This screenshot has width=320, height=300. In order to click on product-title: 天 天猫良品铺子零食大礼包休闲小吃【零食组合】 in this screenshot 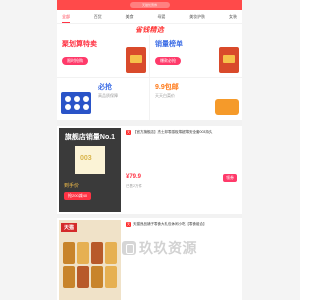, I will do `click(182, 224)`.